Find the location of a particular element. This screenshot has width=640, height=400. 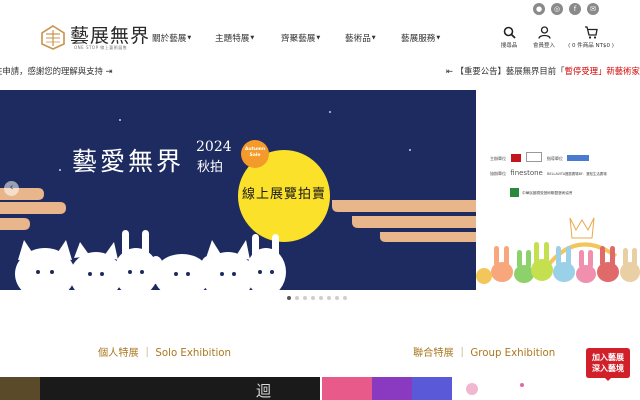

member-login-label: 會員登入 is located at coordinates (543, 46).